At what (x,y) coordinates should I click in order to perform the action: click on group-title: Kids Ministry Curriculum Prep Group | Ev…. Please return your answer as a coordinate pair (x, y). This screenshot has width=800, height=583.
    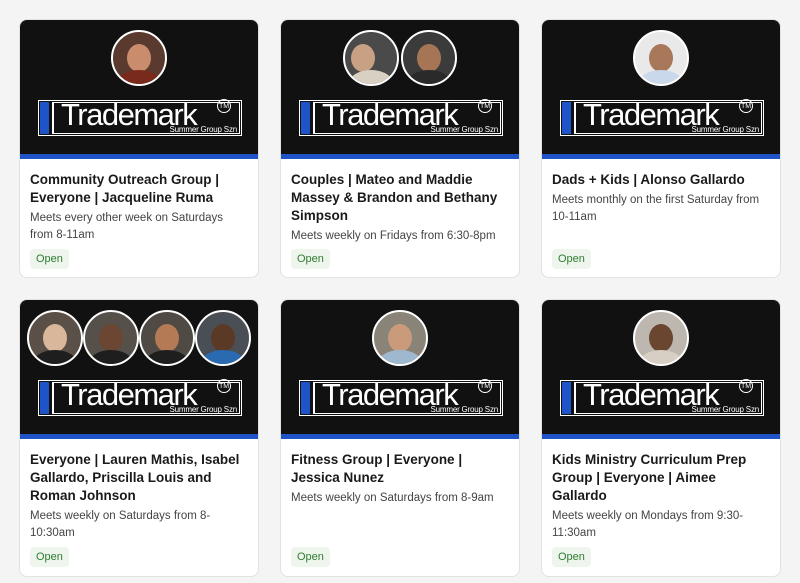
    Looking at the image, I should click on (661, 478).